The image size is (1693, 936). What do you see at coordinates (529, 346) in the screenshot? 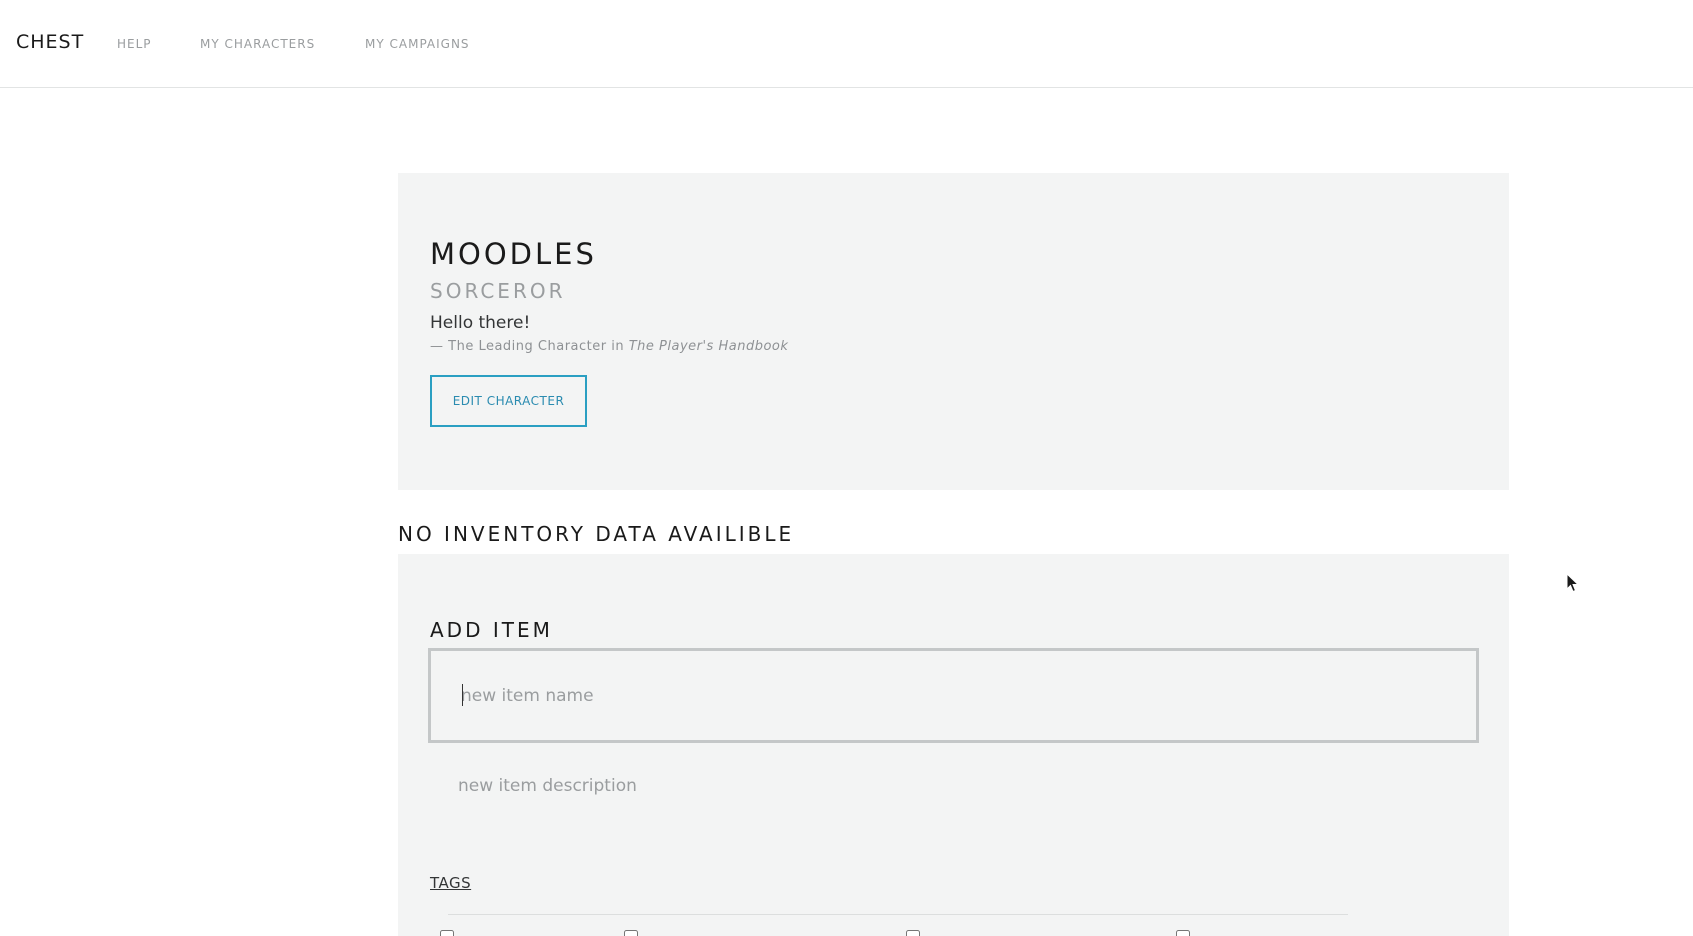
I see `attribution-prefix: — The Leading Character in` at bounding box center [529, 346].